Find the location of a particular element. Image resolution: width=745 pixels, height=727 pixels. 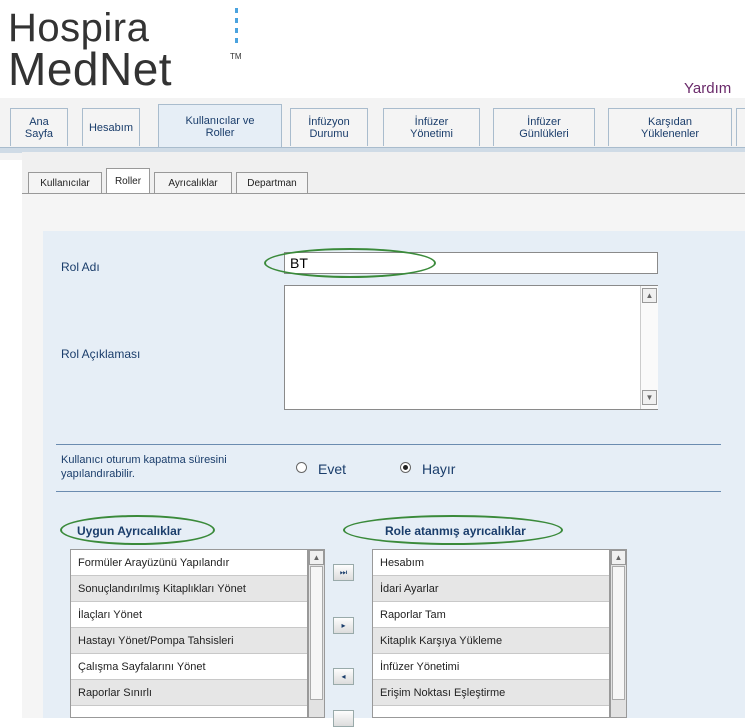

logo-text-mednet: MedNet is located at coordinates (90, 69).